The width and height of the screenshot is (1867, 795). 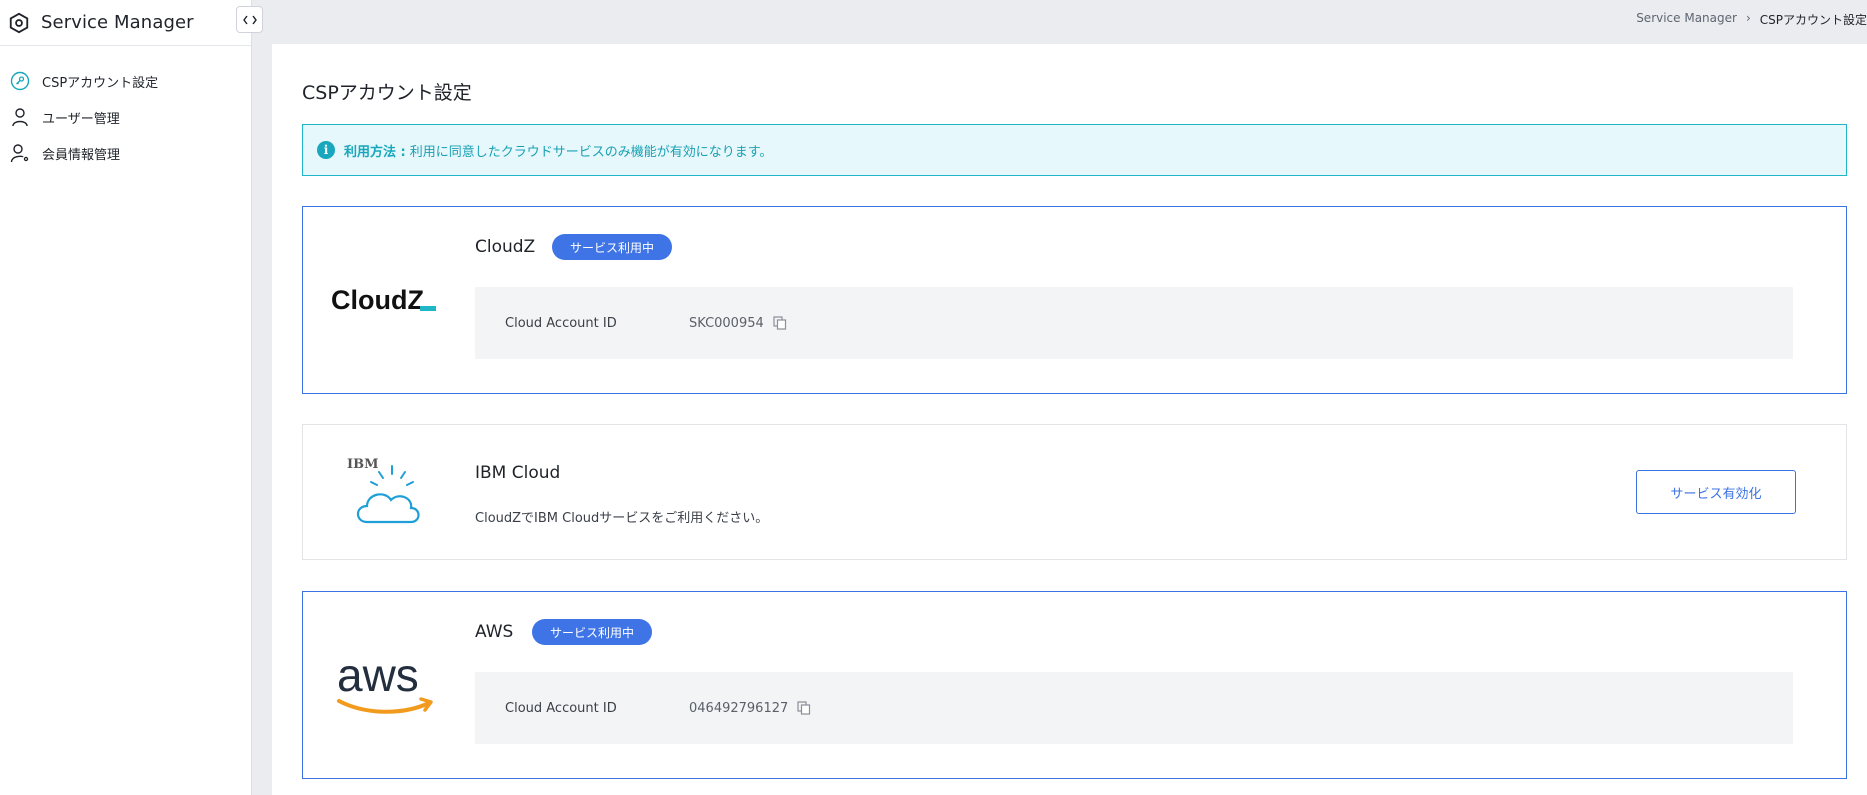 What do you see at coordinates (125, 117) in the screenshot?
I see `sidebar-item-user-management: ユーザー管理` at bounding box center [125, 117].